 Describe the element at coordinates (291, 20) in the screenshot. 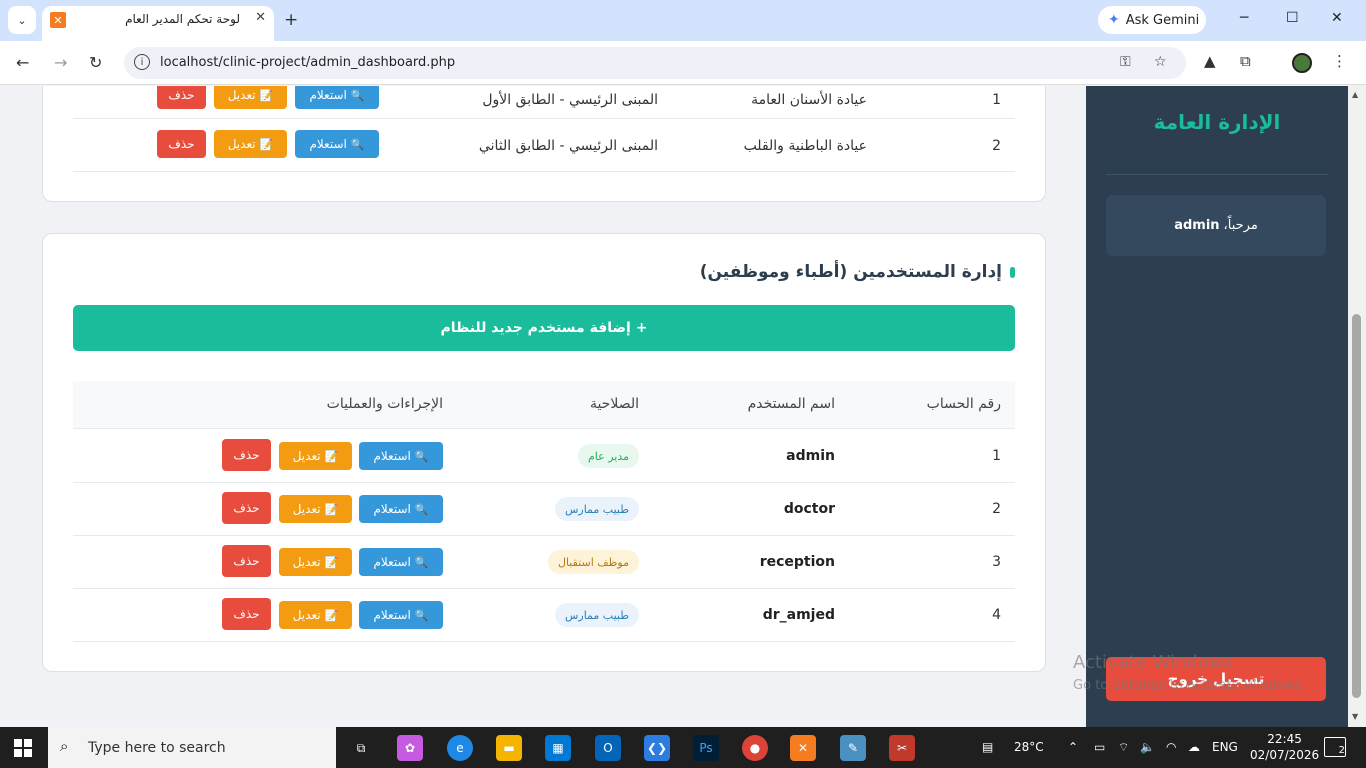

I see `new-tab-plus-icon: +` at that location.